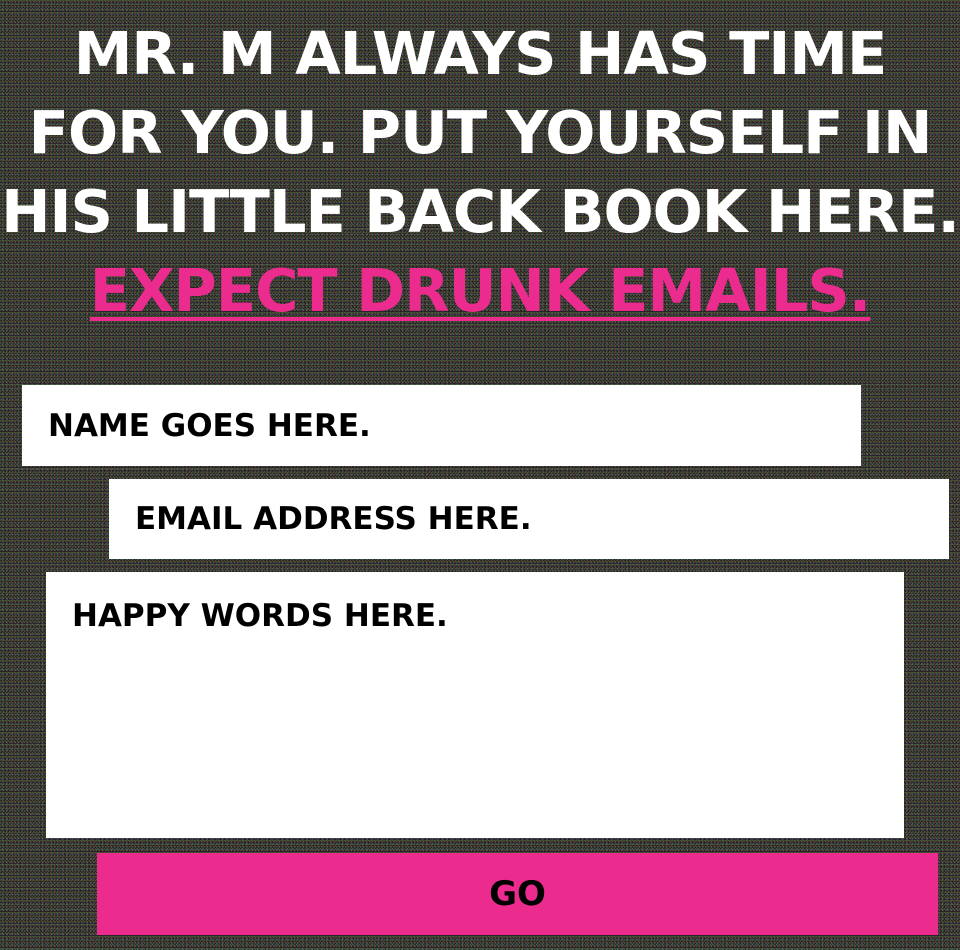 The image size is (960, 950). Describe the element at coordinates (480, 53) in the screenshot. I see `headline-line-1: MR. M ALWAYS HAS TIME` at that location.